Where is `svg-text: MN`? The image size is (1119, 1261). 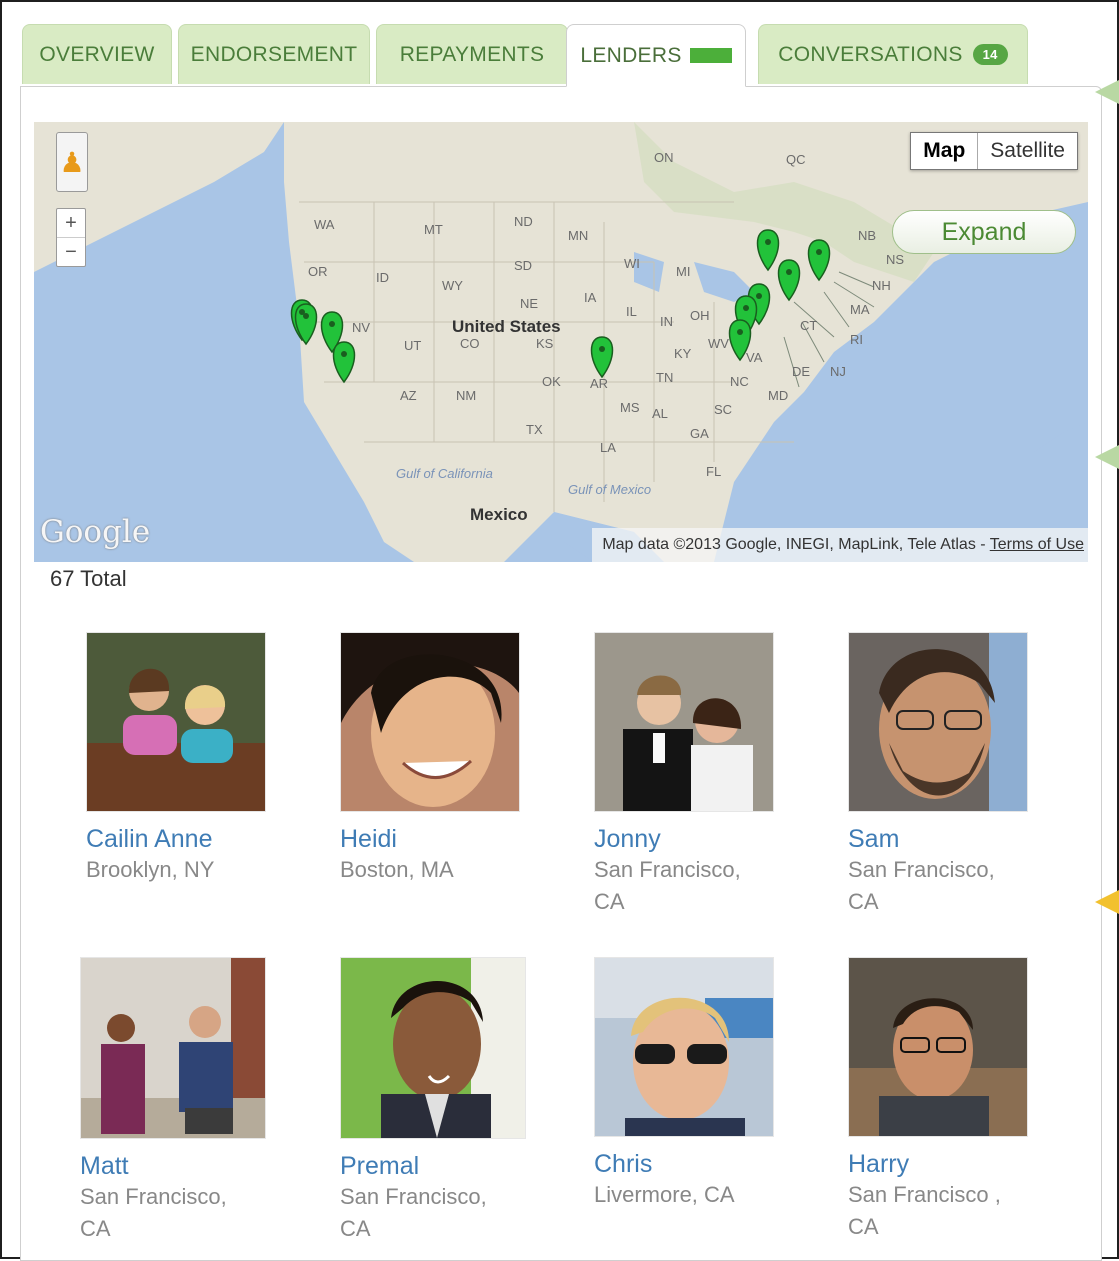 svg-text: MN is located at coordinates (578, 235).